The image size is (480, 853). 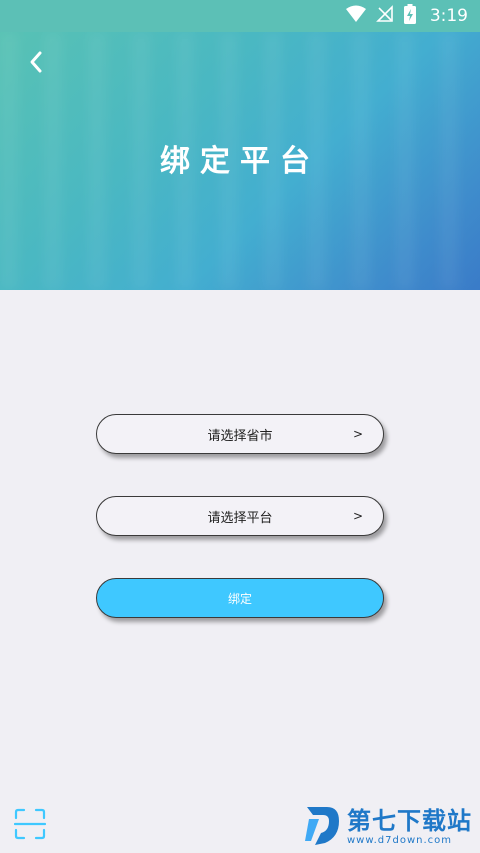 What do you see at coordinates (323, 827) in the screenshot?
I see `site-logo-icon` at bounding box center [323, 827].